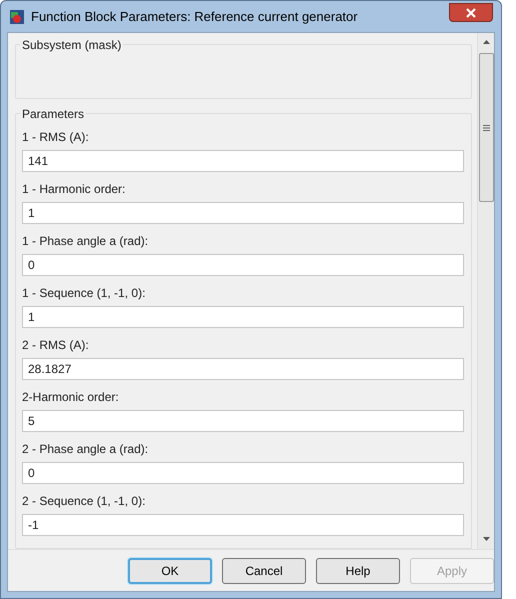 This screenshot has height=599, width=516. What do you see at coordinates (86, 241) in the screenshot?
I see `parameter-label: 1 - Phase angle a (rad):` at bounding box center [86, 241].